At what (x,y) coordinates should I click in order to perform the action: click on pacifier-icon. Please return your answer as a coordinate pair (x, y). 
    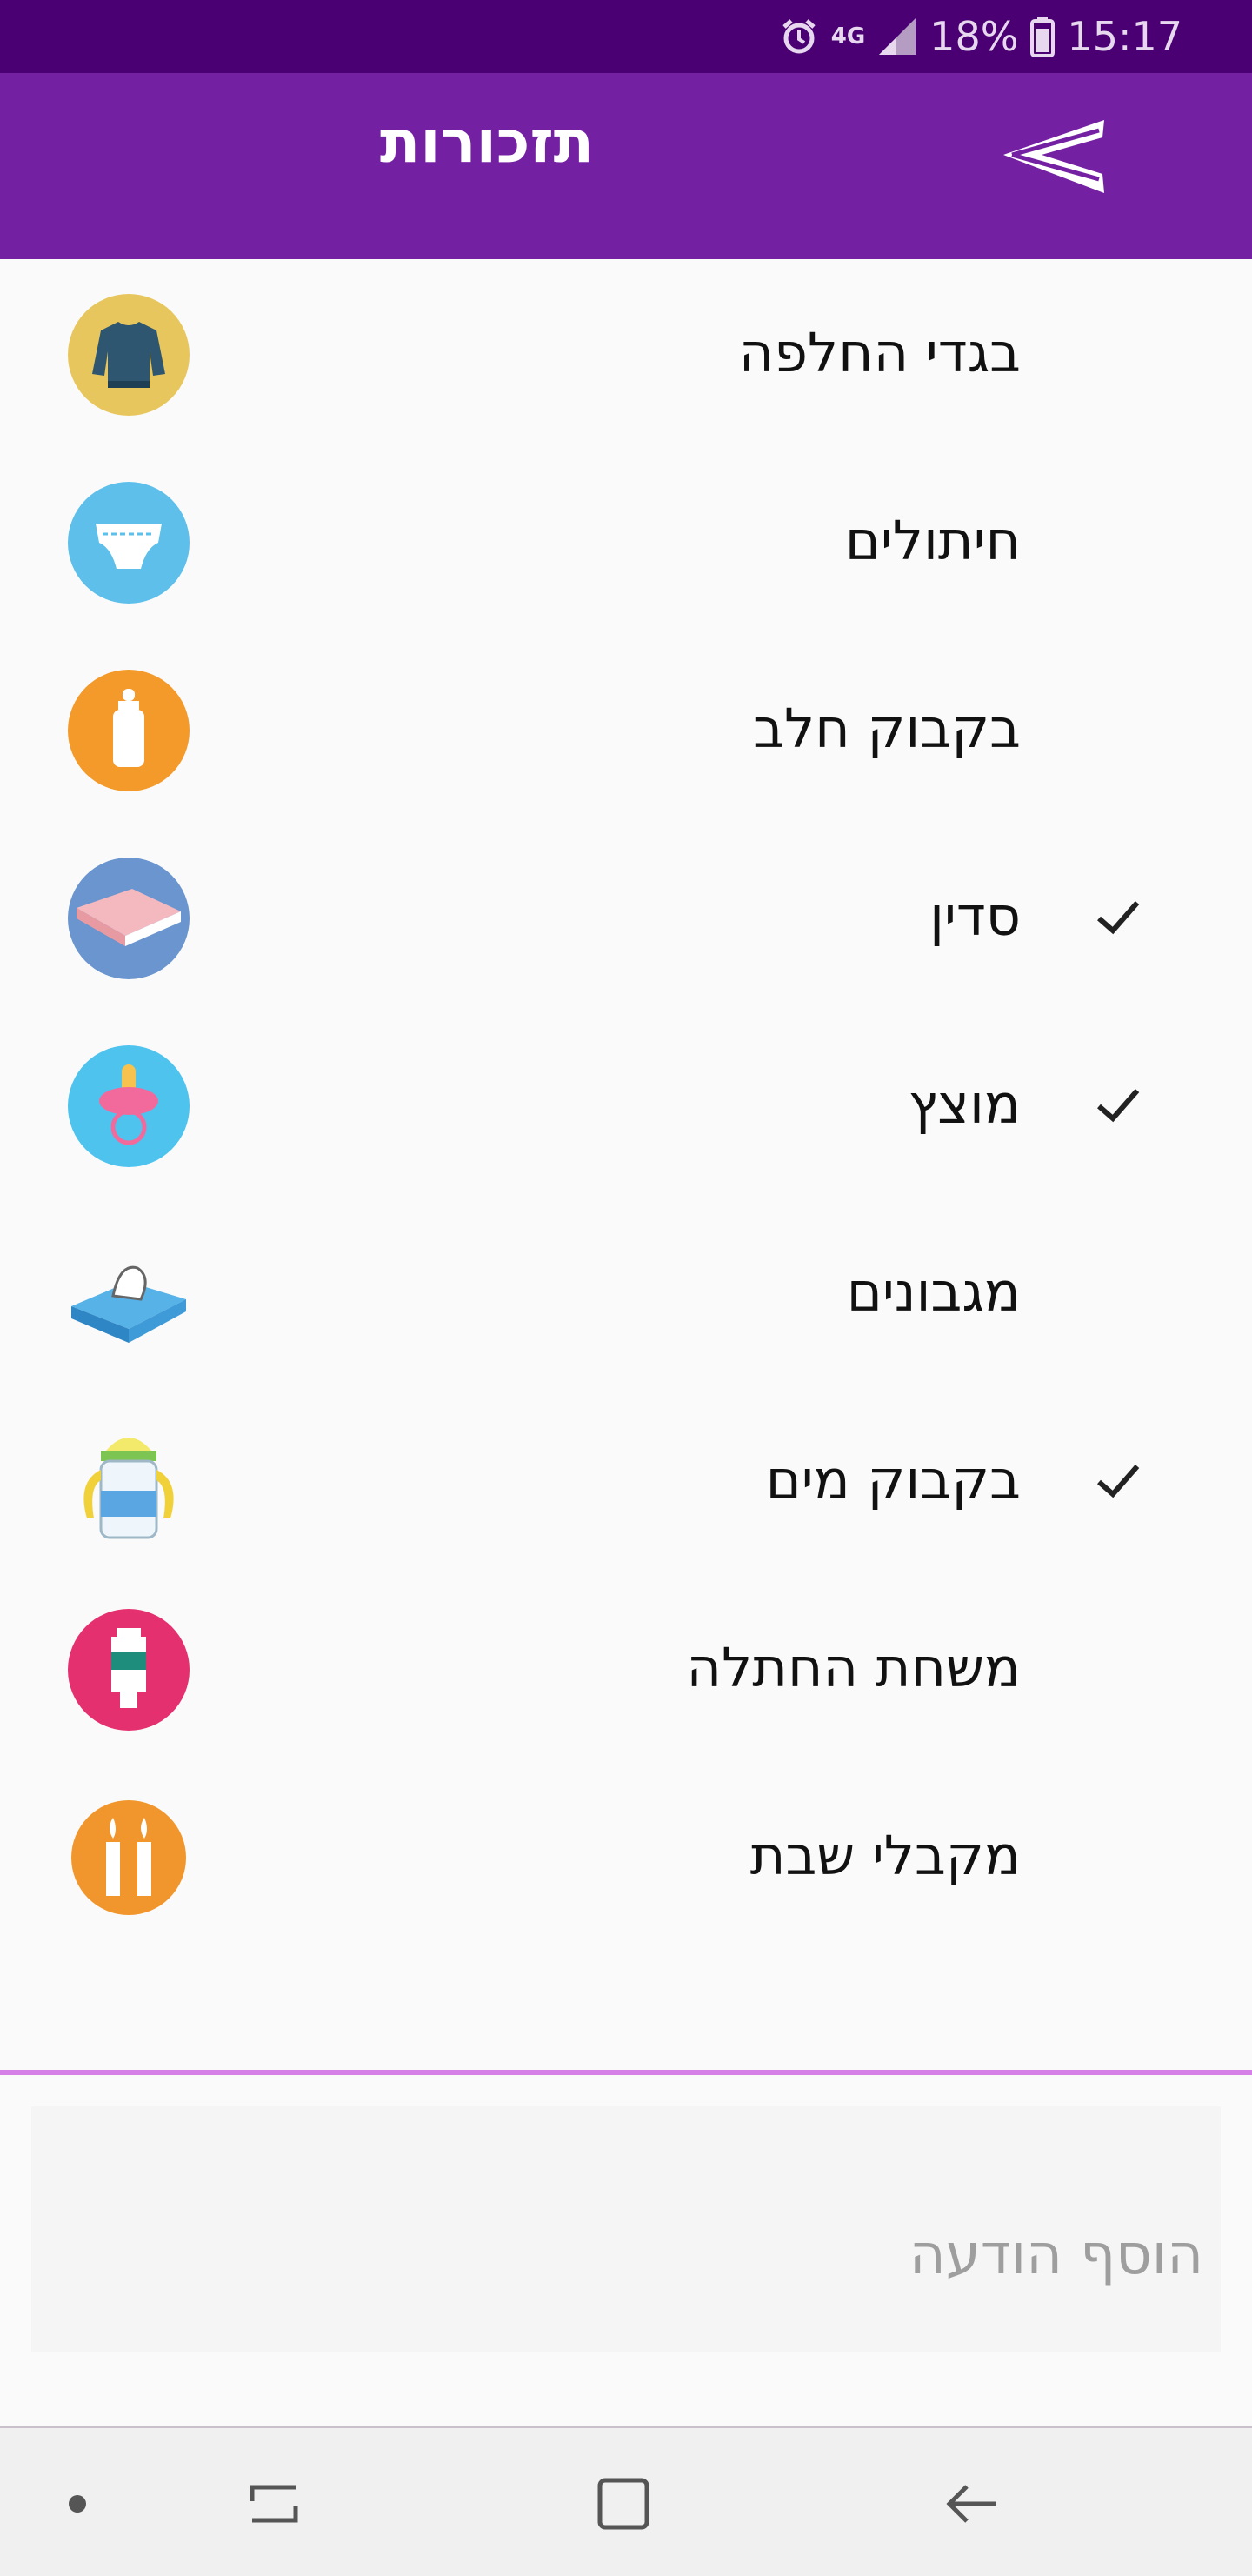
    Looking at the image, I should click on (129, 1106).